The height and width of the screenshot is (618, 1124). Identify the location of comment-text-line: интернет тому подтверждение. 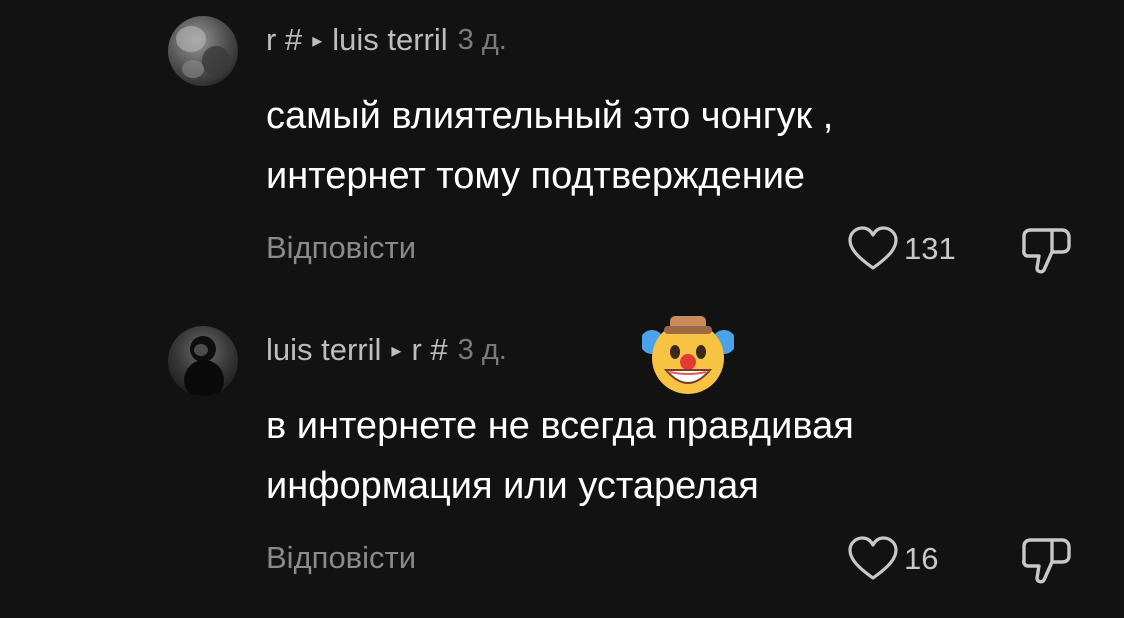
(536, 176).